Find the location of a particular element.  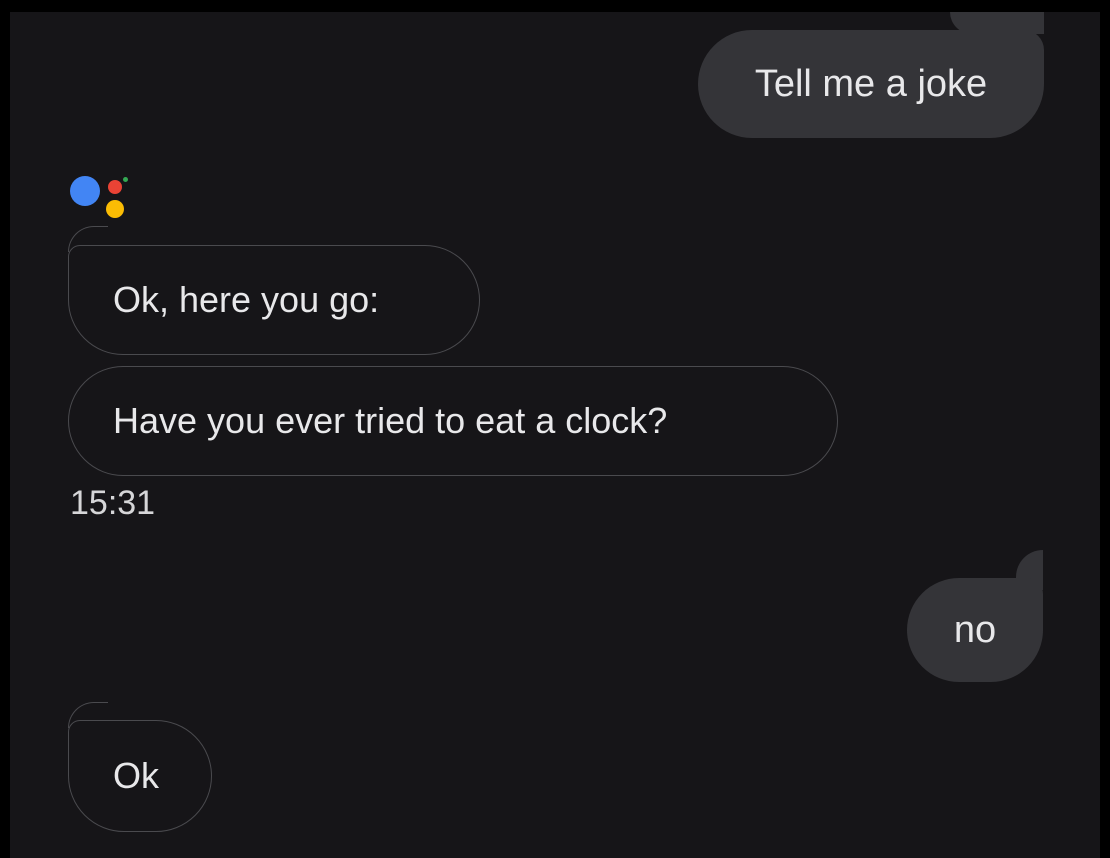

assistant-logo-blue-dot is located at coordinates (85, 191).